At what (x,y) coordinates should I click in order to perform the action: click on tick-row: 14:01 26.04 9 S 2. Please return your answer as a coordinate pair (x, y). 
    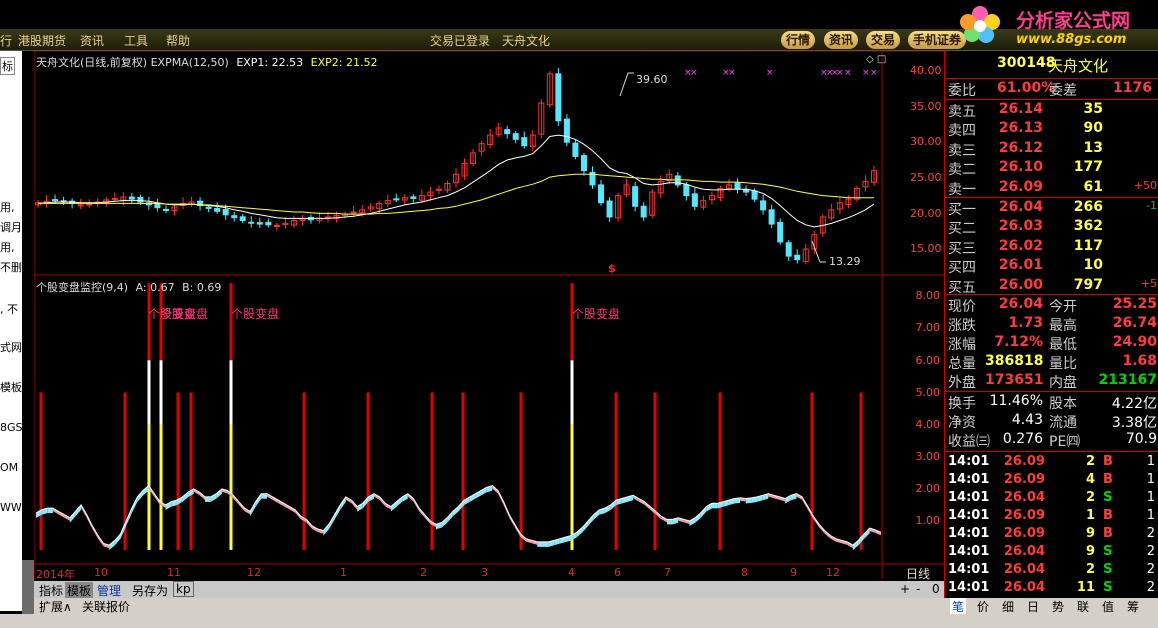
    Looking at the image, I should click on (1051, 553).